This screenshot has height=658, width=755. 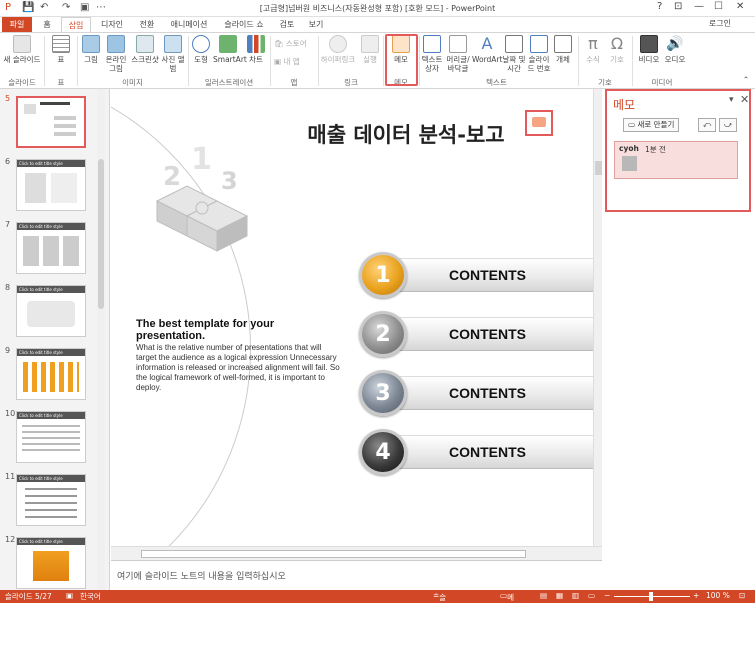 What do you see at coordinates (147, 24) in the screenshot?
I see `tab-transitions: 전환` at bounding box center [147, 24].